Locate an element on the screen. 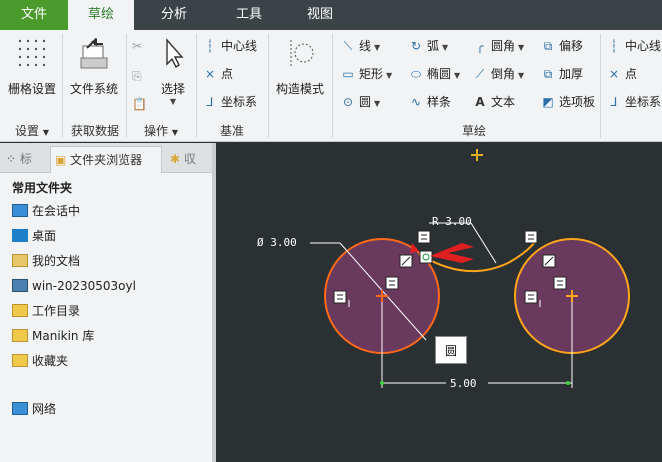  folder-item-working-dir: 工作目录 is located at coordinates (46, 311).